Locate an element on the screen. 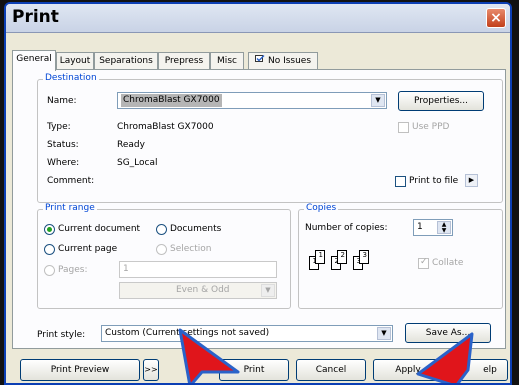  print-range-legend: Print range is located at coordinates (70, 208).